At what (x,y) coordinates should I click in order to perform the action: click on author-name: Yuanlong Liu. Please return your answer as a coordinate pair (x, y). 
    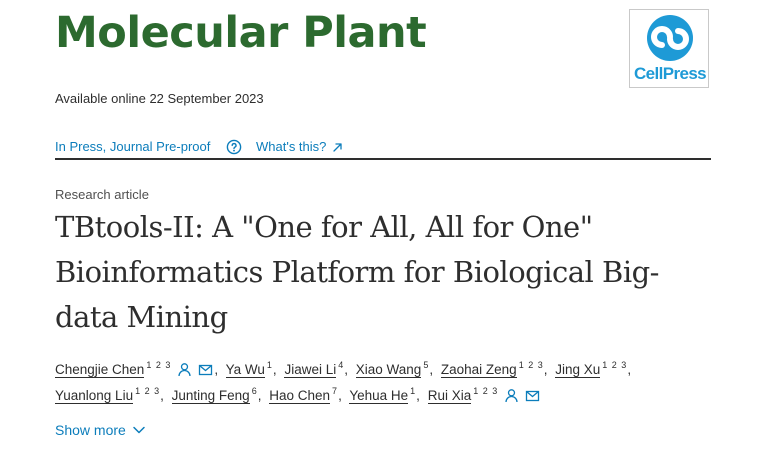
    Looking at the image, I should click on (94, 396).